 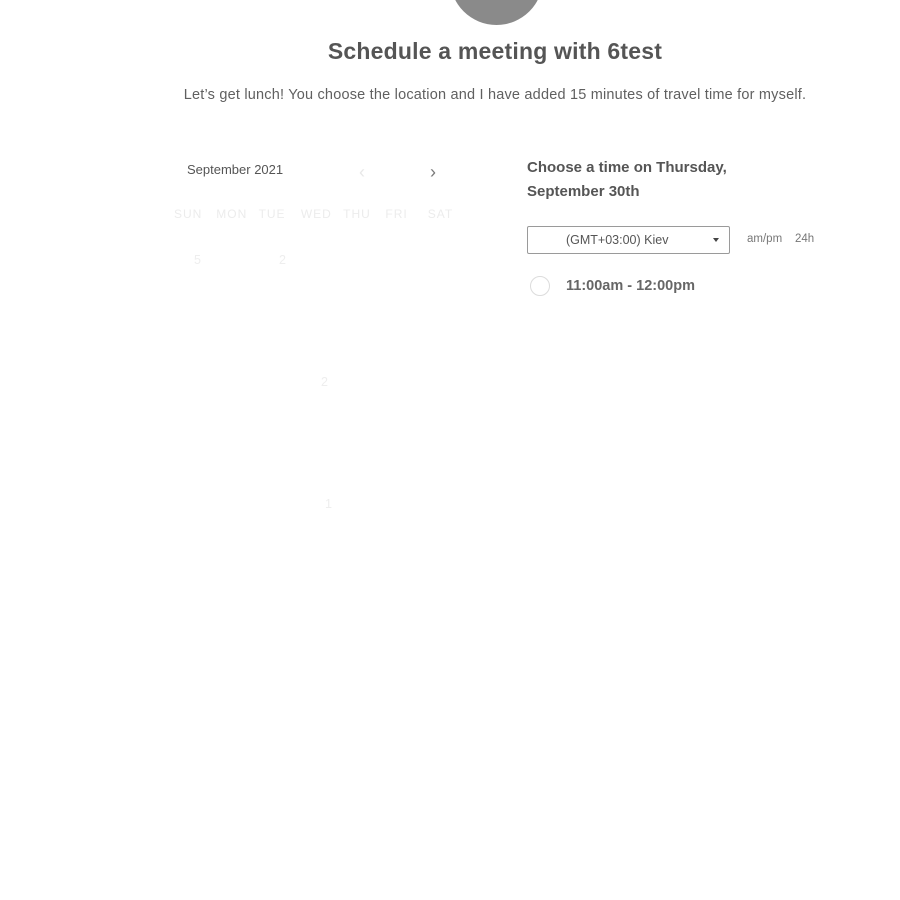 What do you see at coordinates (804, 239) in the screenshot?
I see `format-24h-toggle: 24h` at bounding box center [804, 239].